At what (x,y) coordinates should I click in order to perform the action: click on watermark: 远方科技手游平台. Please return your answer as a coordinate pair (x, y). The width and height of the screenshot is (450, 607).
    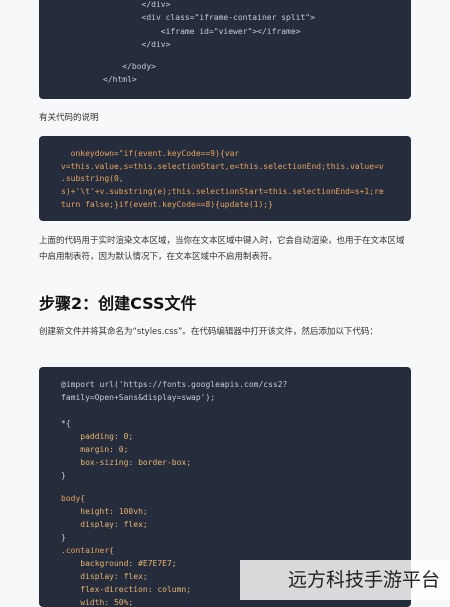
    Looking at the image, I should click on (345, 580).